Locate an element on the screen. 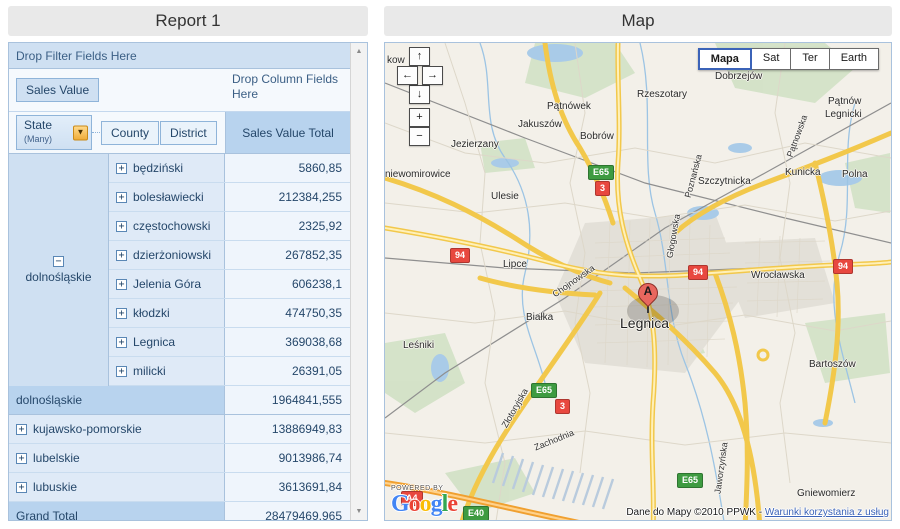 The image size is (900, 529). zoom-out-button: − is located at coordinates (419, 136).